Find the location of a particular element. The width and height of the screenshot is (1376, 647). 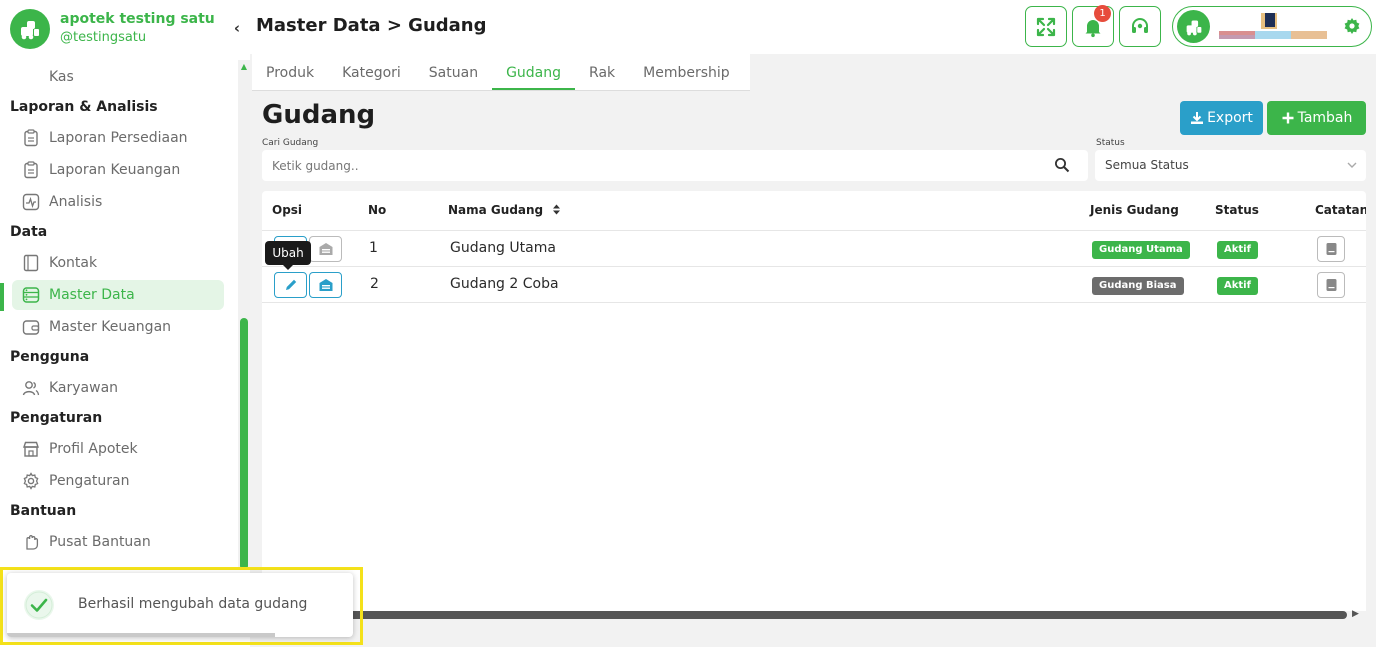

jenis-gudang-badge: Gudang Utama is located at coordinates (1141, 250).